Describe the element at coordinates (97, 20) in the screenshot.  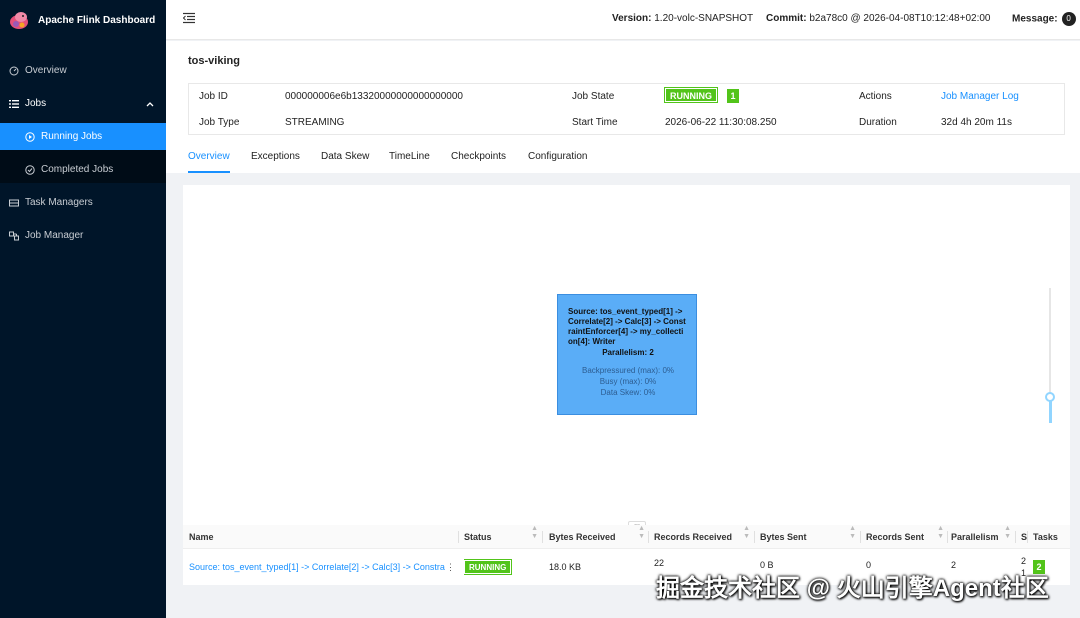
I see `app-title: Apache Flink Dashboard` at that location.